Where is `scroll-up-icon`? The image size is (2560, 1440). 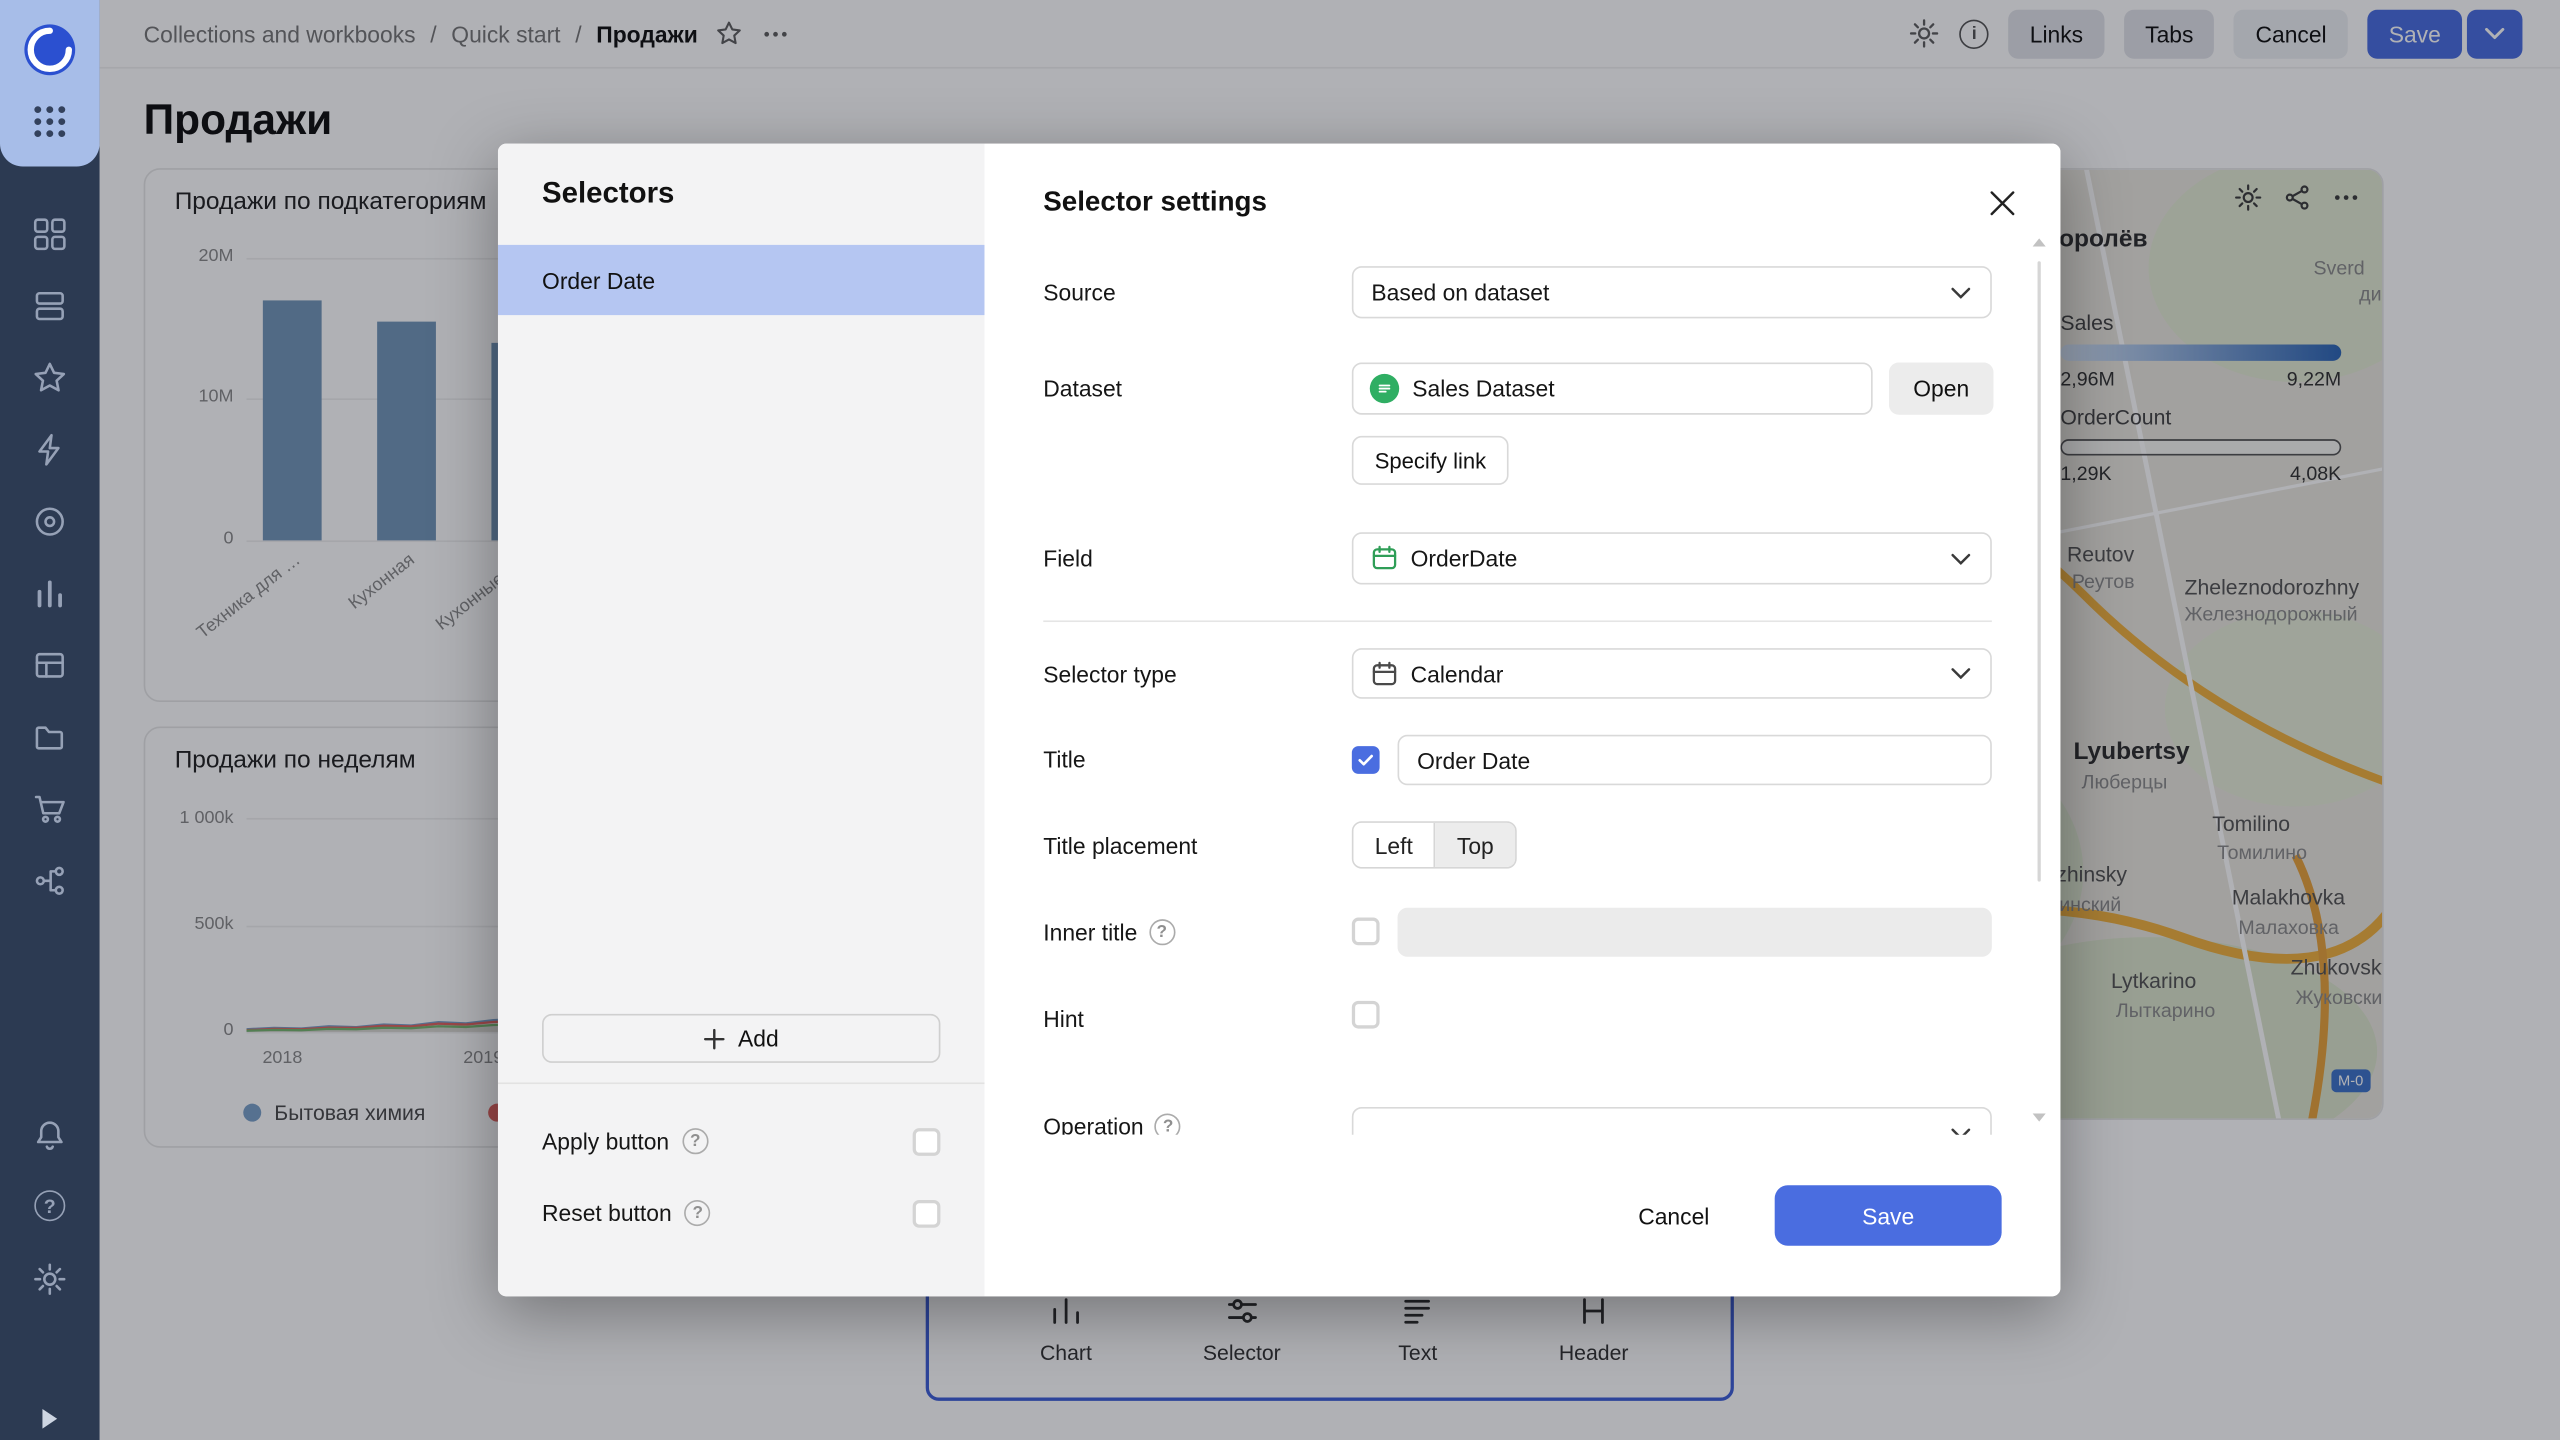
scroll-up-icon is located at coordinates (2039, 242).